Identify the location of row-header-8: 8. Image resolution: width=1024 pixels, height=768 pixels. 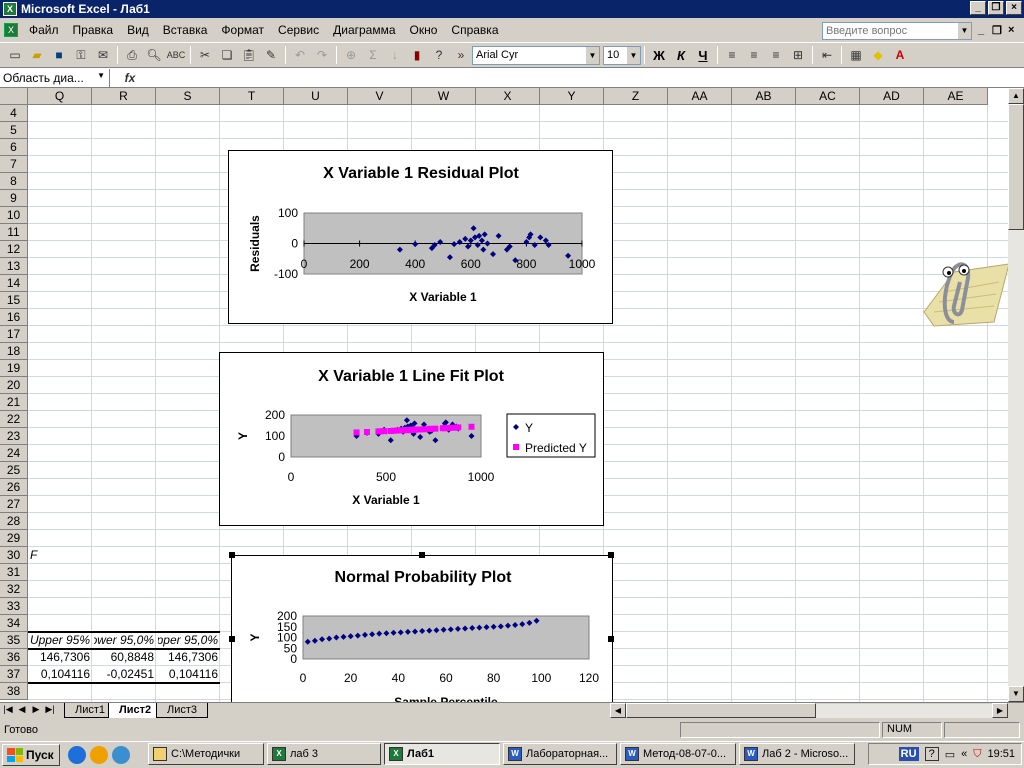
(14, 181).